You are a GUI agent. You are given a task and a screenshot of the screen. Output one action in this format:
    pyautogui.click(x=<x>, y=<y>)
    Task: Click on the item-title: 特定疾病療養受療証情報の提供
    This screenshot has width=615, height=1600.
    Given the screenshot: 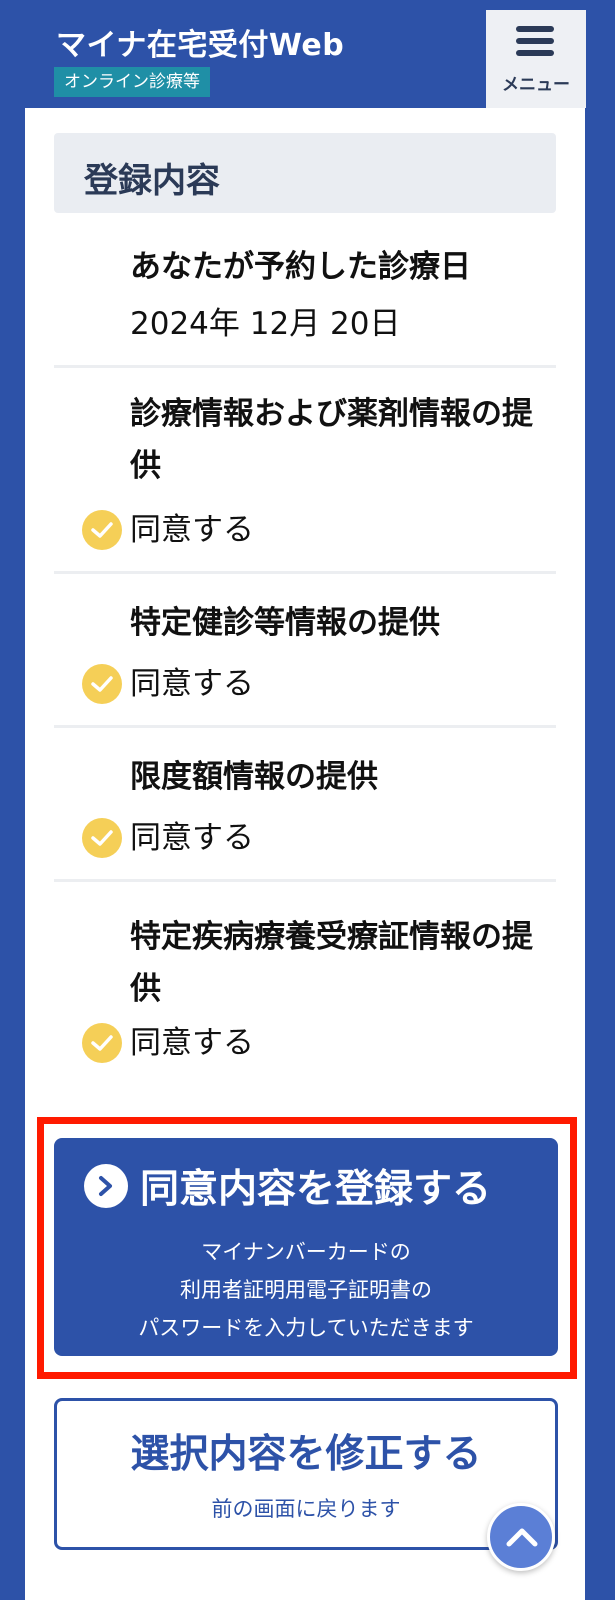 What is the action you would take?
    pyautogui.click(x=331, y=963)
    